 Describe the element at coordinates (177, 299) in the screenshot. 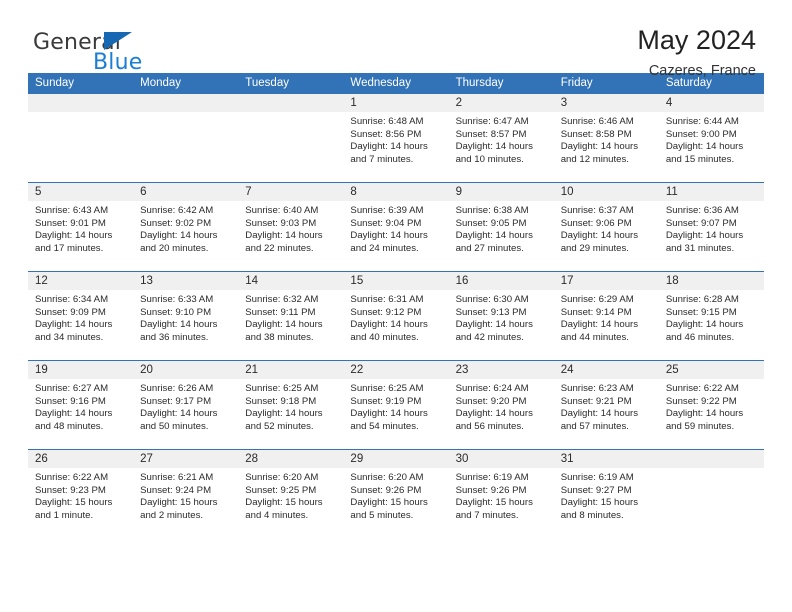

I see `sunrise-text: Sunrise: 6:33 AM` at that location.